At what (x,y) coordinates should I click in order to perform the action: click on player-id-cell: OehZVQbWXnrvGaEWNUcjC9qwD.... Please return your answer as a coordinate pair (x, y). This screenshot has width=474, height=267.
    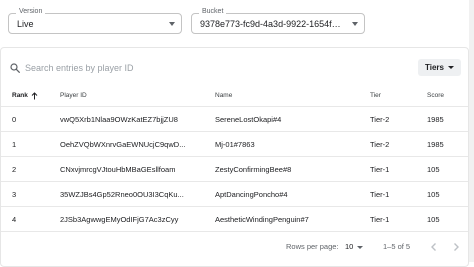
    Looking at the image, I should click on (123, 144).